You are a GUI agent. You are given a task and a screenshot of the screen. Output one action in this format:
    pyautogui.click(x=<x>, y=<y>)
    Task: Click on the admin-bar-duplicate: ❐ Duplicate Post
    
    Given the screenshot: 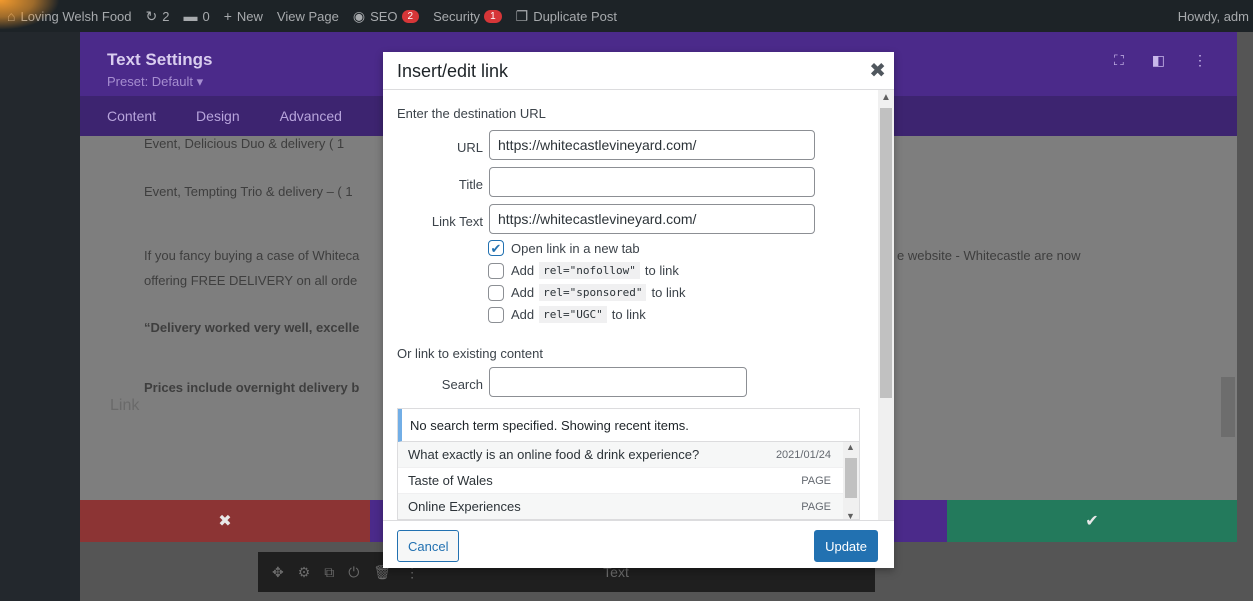 What is the action you would take?
    pyautogui.click(x=566, y=16)
    